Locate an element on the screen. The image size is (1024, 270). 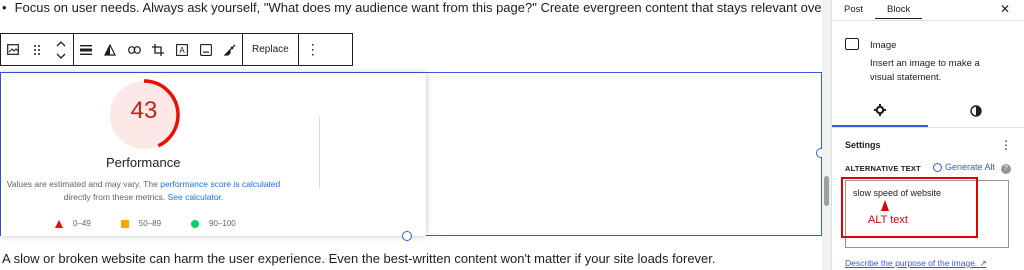
legend-item-pass: 90–100 is located at coordinates (213, 223).